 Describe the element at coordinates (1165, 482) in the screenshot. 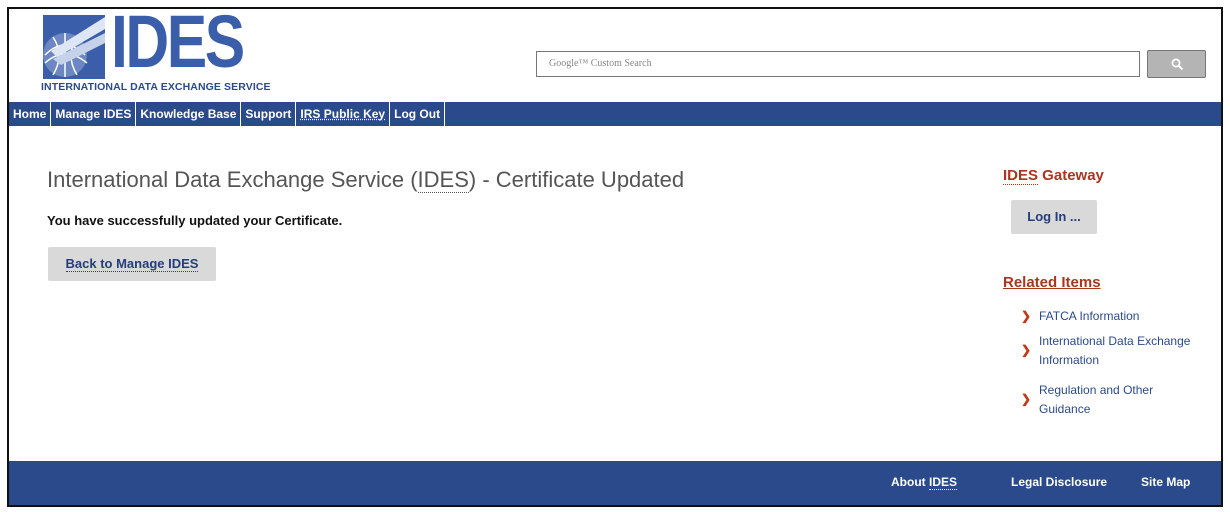

I see `footer-site-map: Site Map` at that location.